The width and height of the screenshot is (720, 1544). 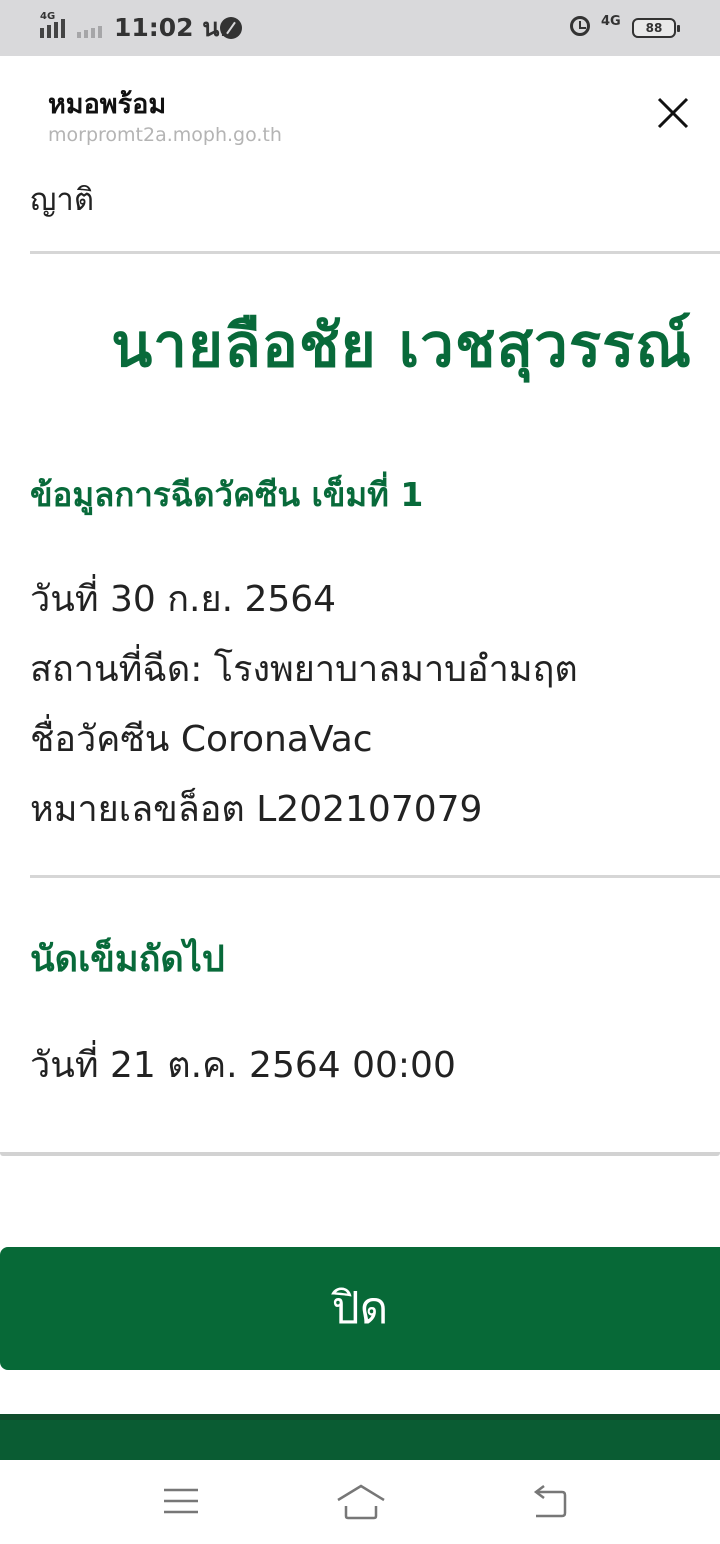 I want to click on navigation-bar, so click(x=360, y=1502).